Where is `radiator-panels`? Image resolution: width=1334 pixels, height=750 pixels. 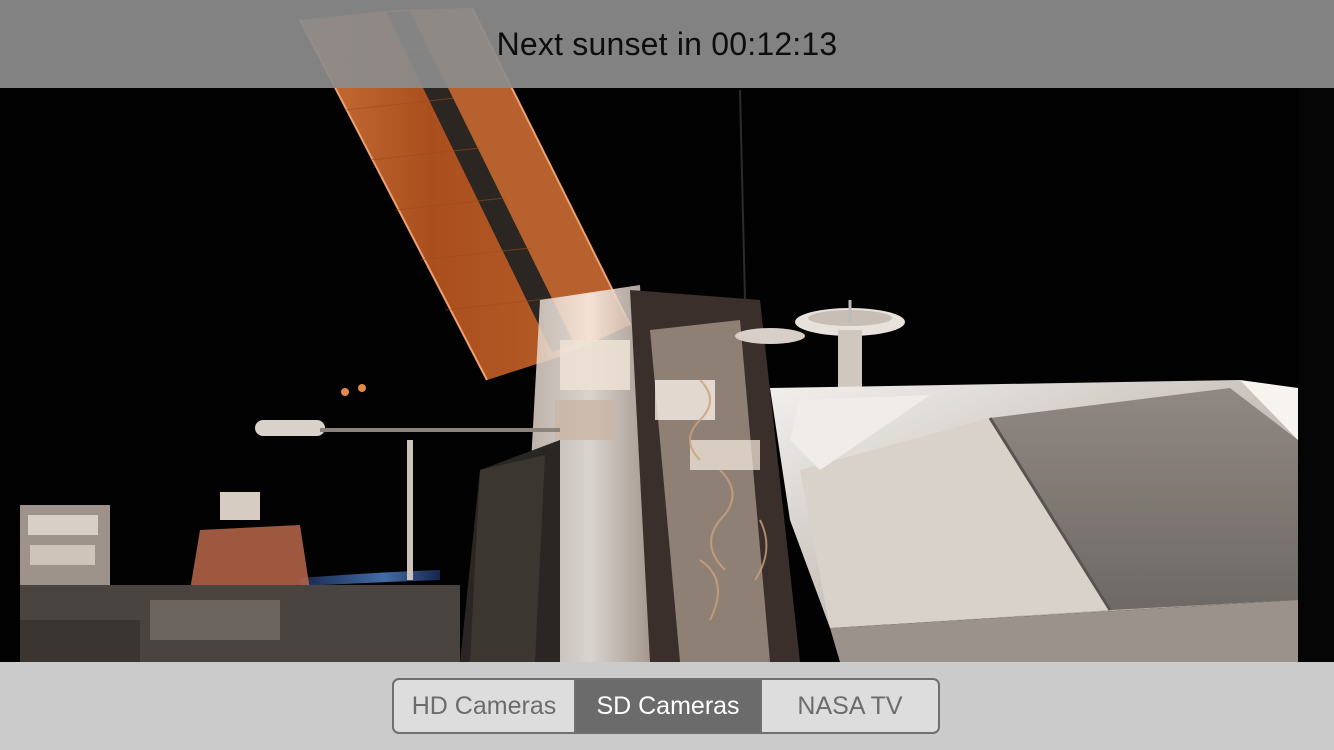
radiator-panels is located at coordinates (1034, 521).